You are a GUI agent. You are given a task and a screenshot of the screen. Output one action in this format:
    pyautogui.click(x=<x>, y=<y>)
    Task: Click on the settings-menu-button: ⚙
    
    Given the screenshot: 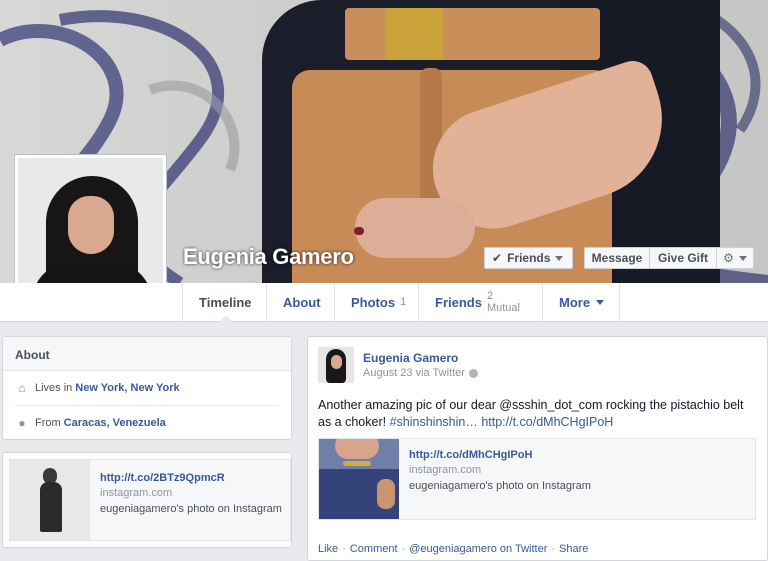 What is the action you would take?
    pyautogui.click(x=735, y=258)
    